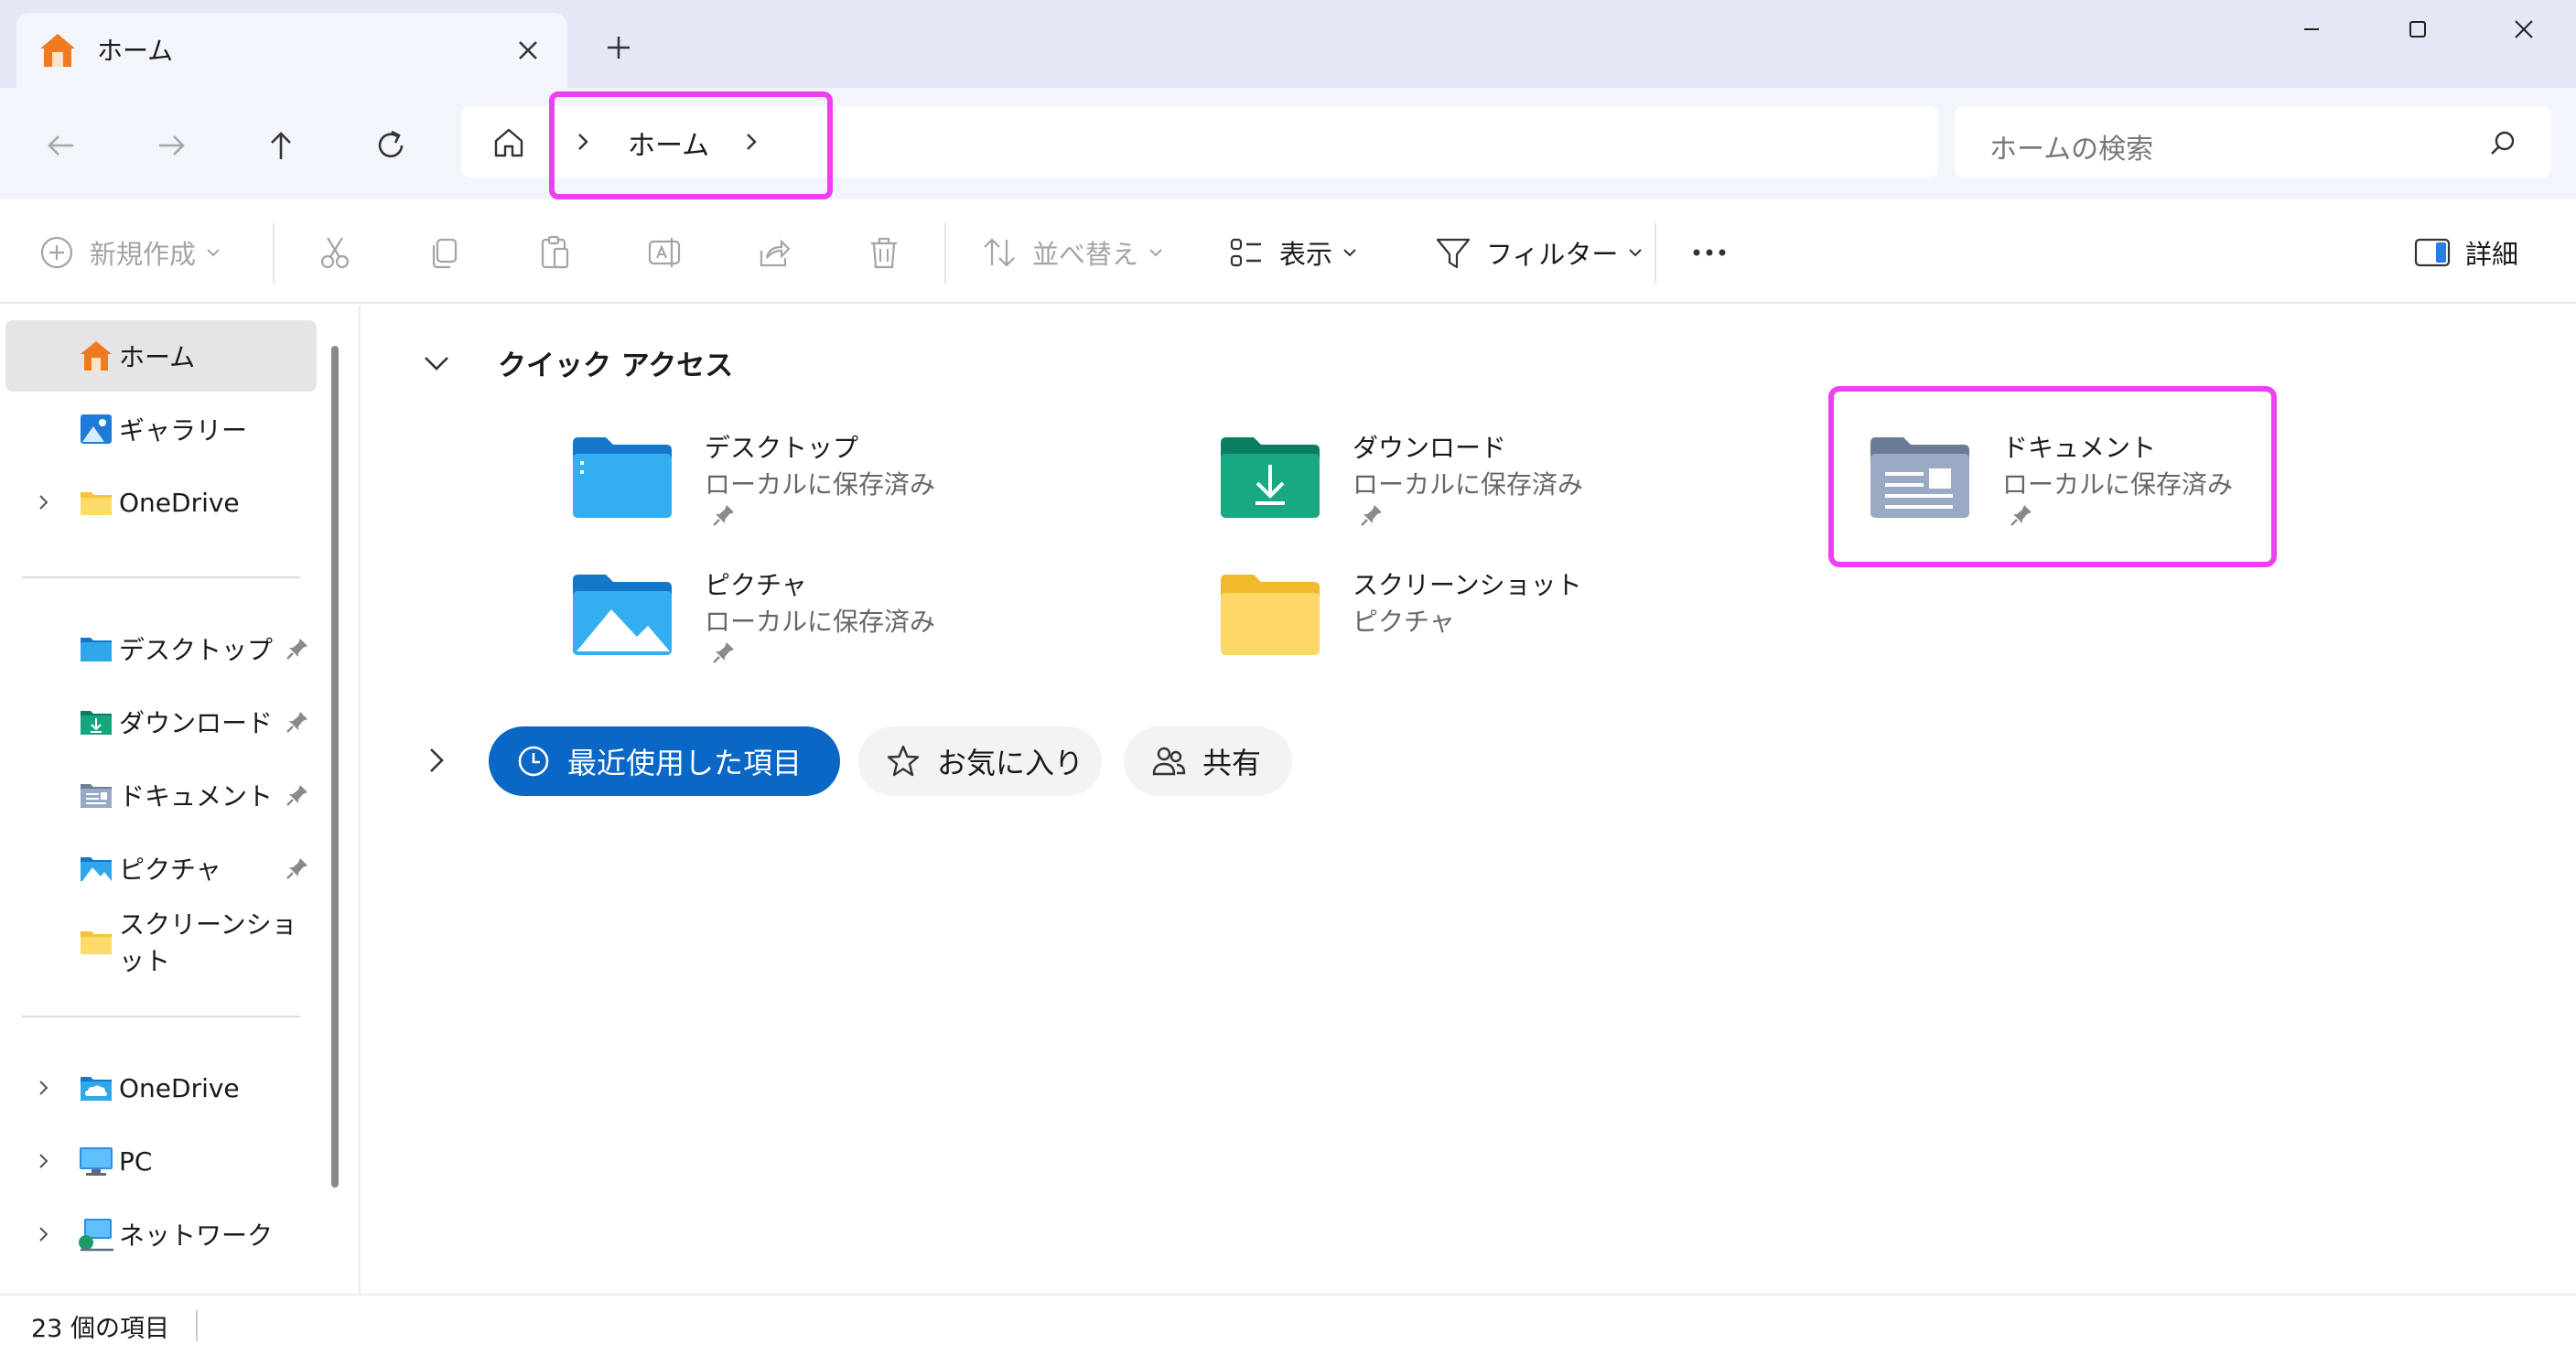  Describe the element at coordinates (129, 252) in the screenshot. I see `new-button: 新規作成` at that location.